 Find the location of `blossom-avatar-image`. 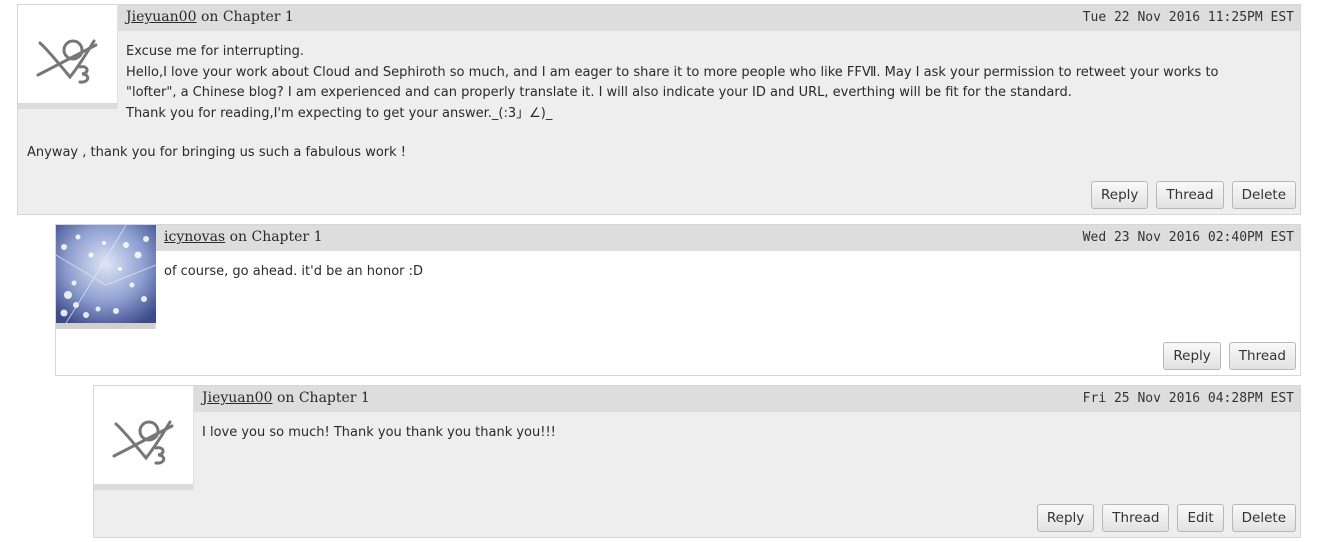

blossom-avatar-image is located at coordinates (106, 274).